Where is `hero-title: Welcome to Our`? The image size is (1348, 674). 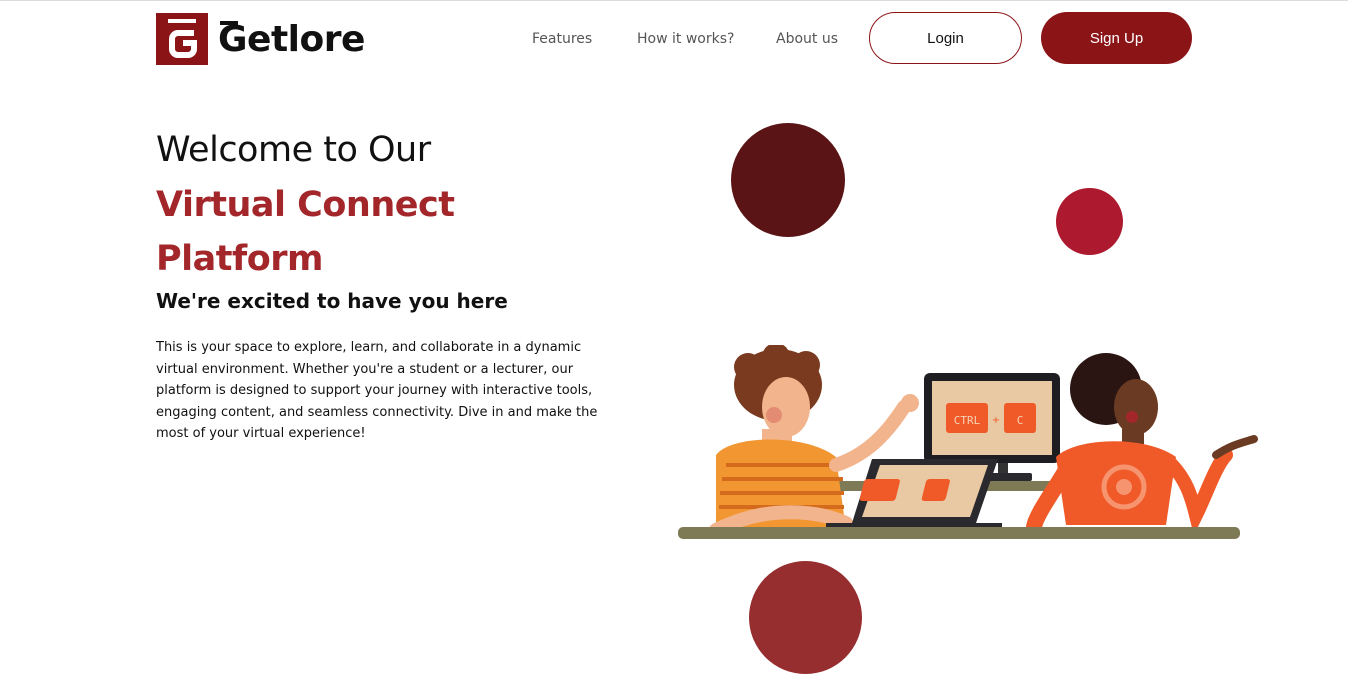
hero-title: Welcome to Our is located at coordinates (293, 150).